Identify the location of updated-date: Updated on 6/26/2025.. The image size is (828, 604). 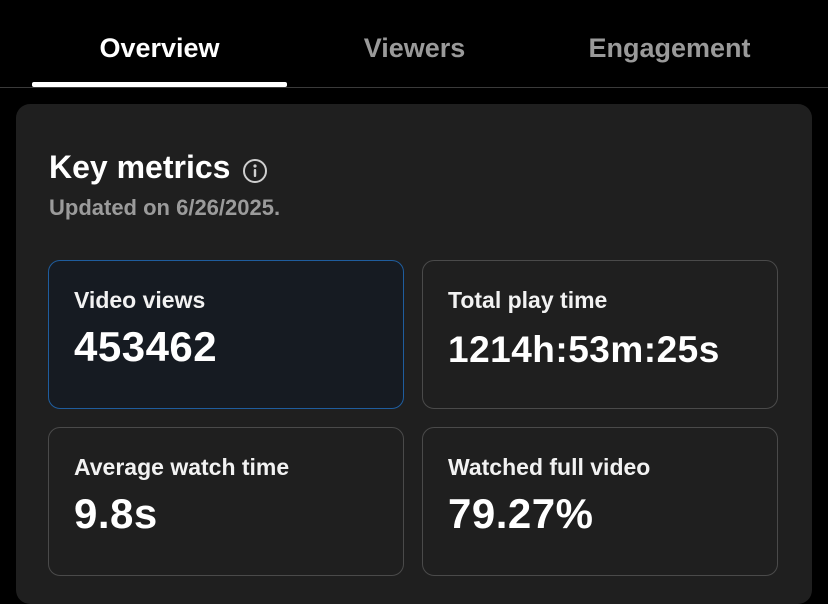
(165, 207).